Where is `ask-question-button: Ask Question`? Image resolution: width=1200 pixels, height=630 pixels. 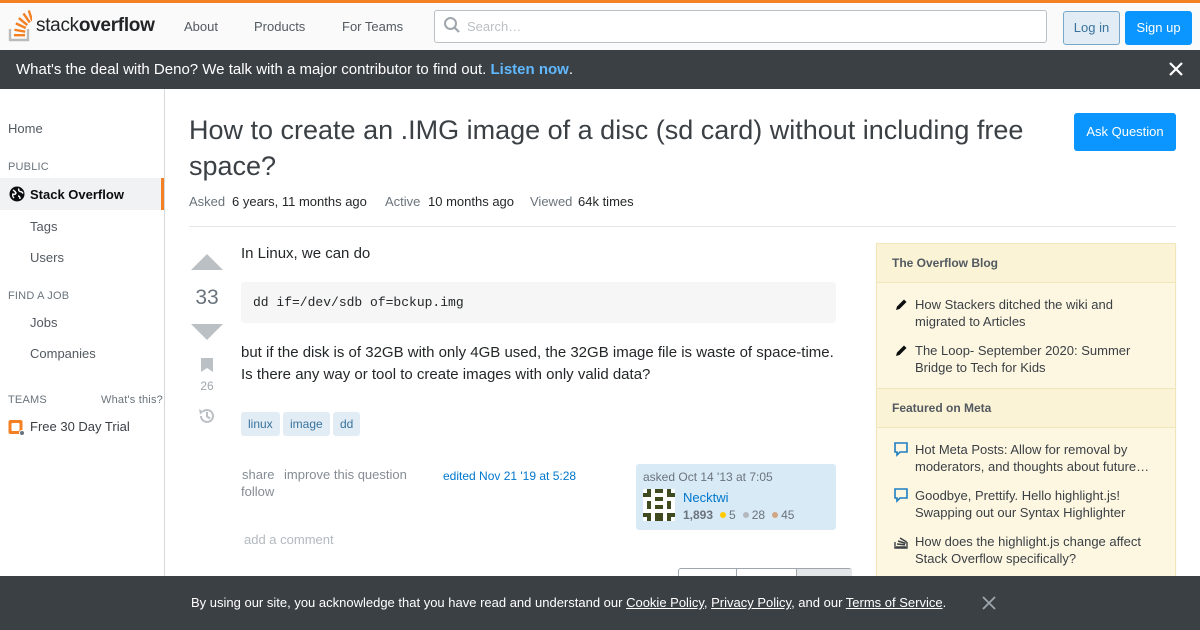
ask-question-button: Ask Question is located at coordinates (1125, 132).